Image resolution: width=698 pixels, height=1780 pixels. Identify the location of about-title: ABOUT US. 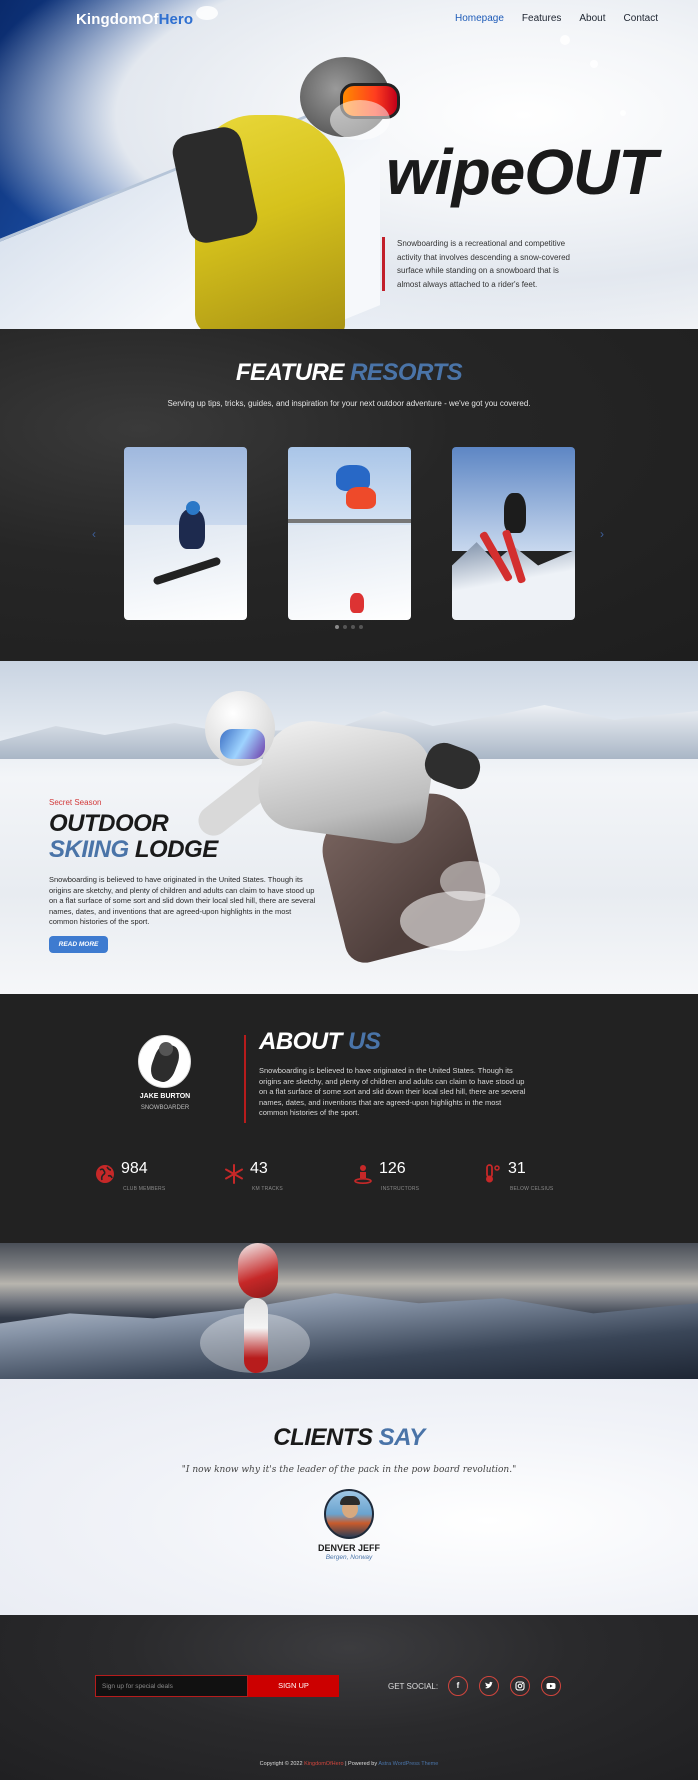
(320, 1042).